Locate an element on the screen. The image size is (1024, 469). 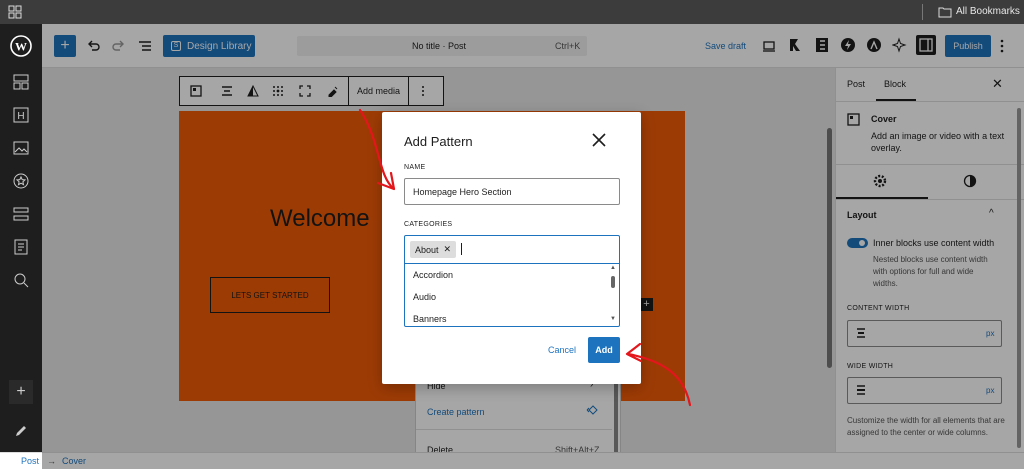
annotation-arrow-name-field is located at coordinates (376, 149).